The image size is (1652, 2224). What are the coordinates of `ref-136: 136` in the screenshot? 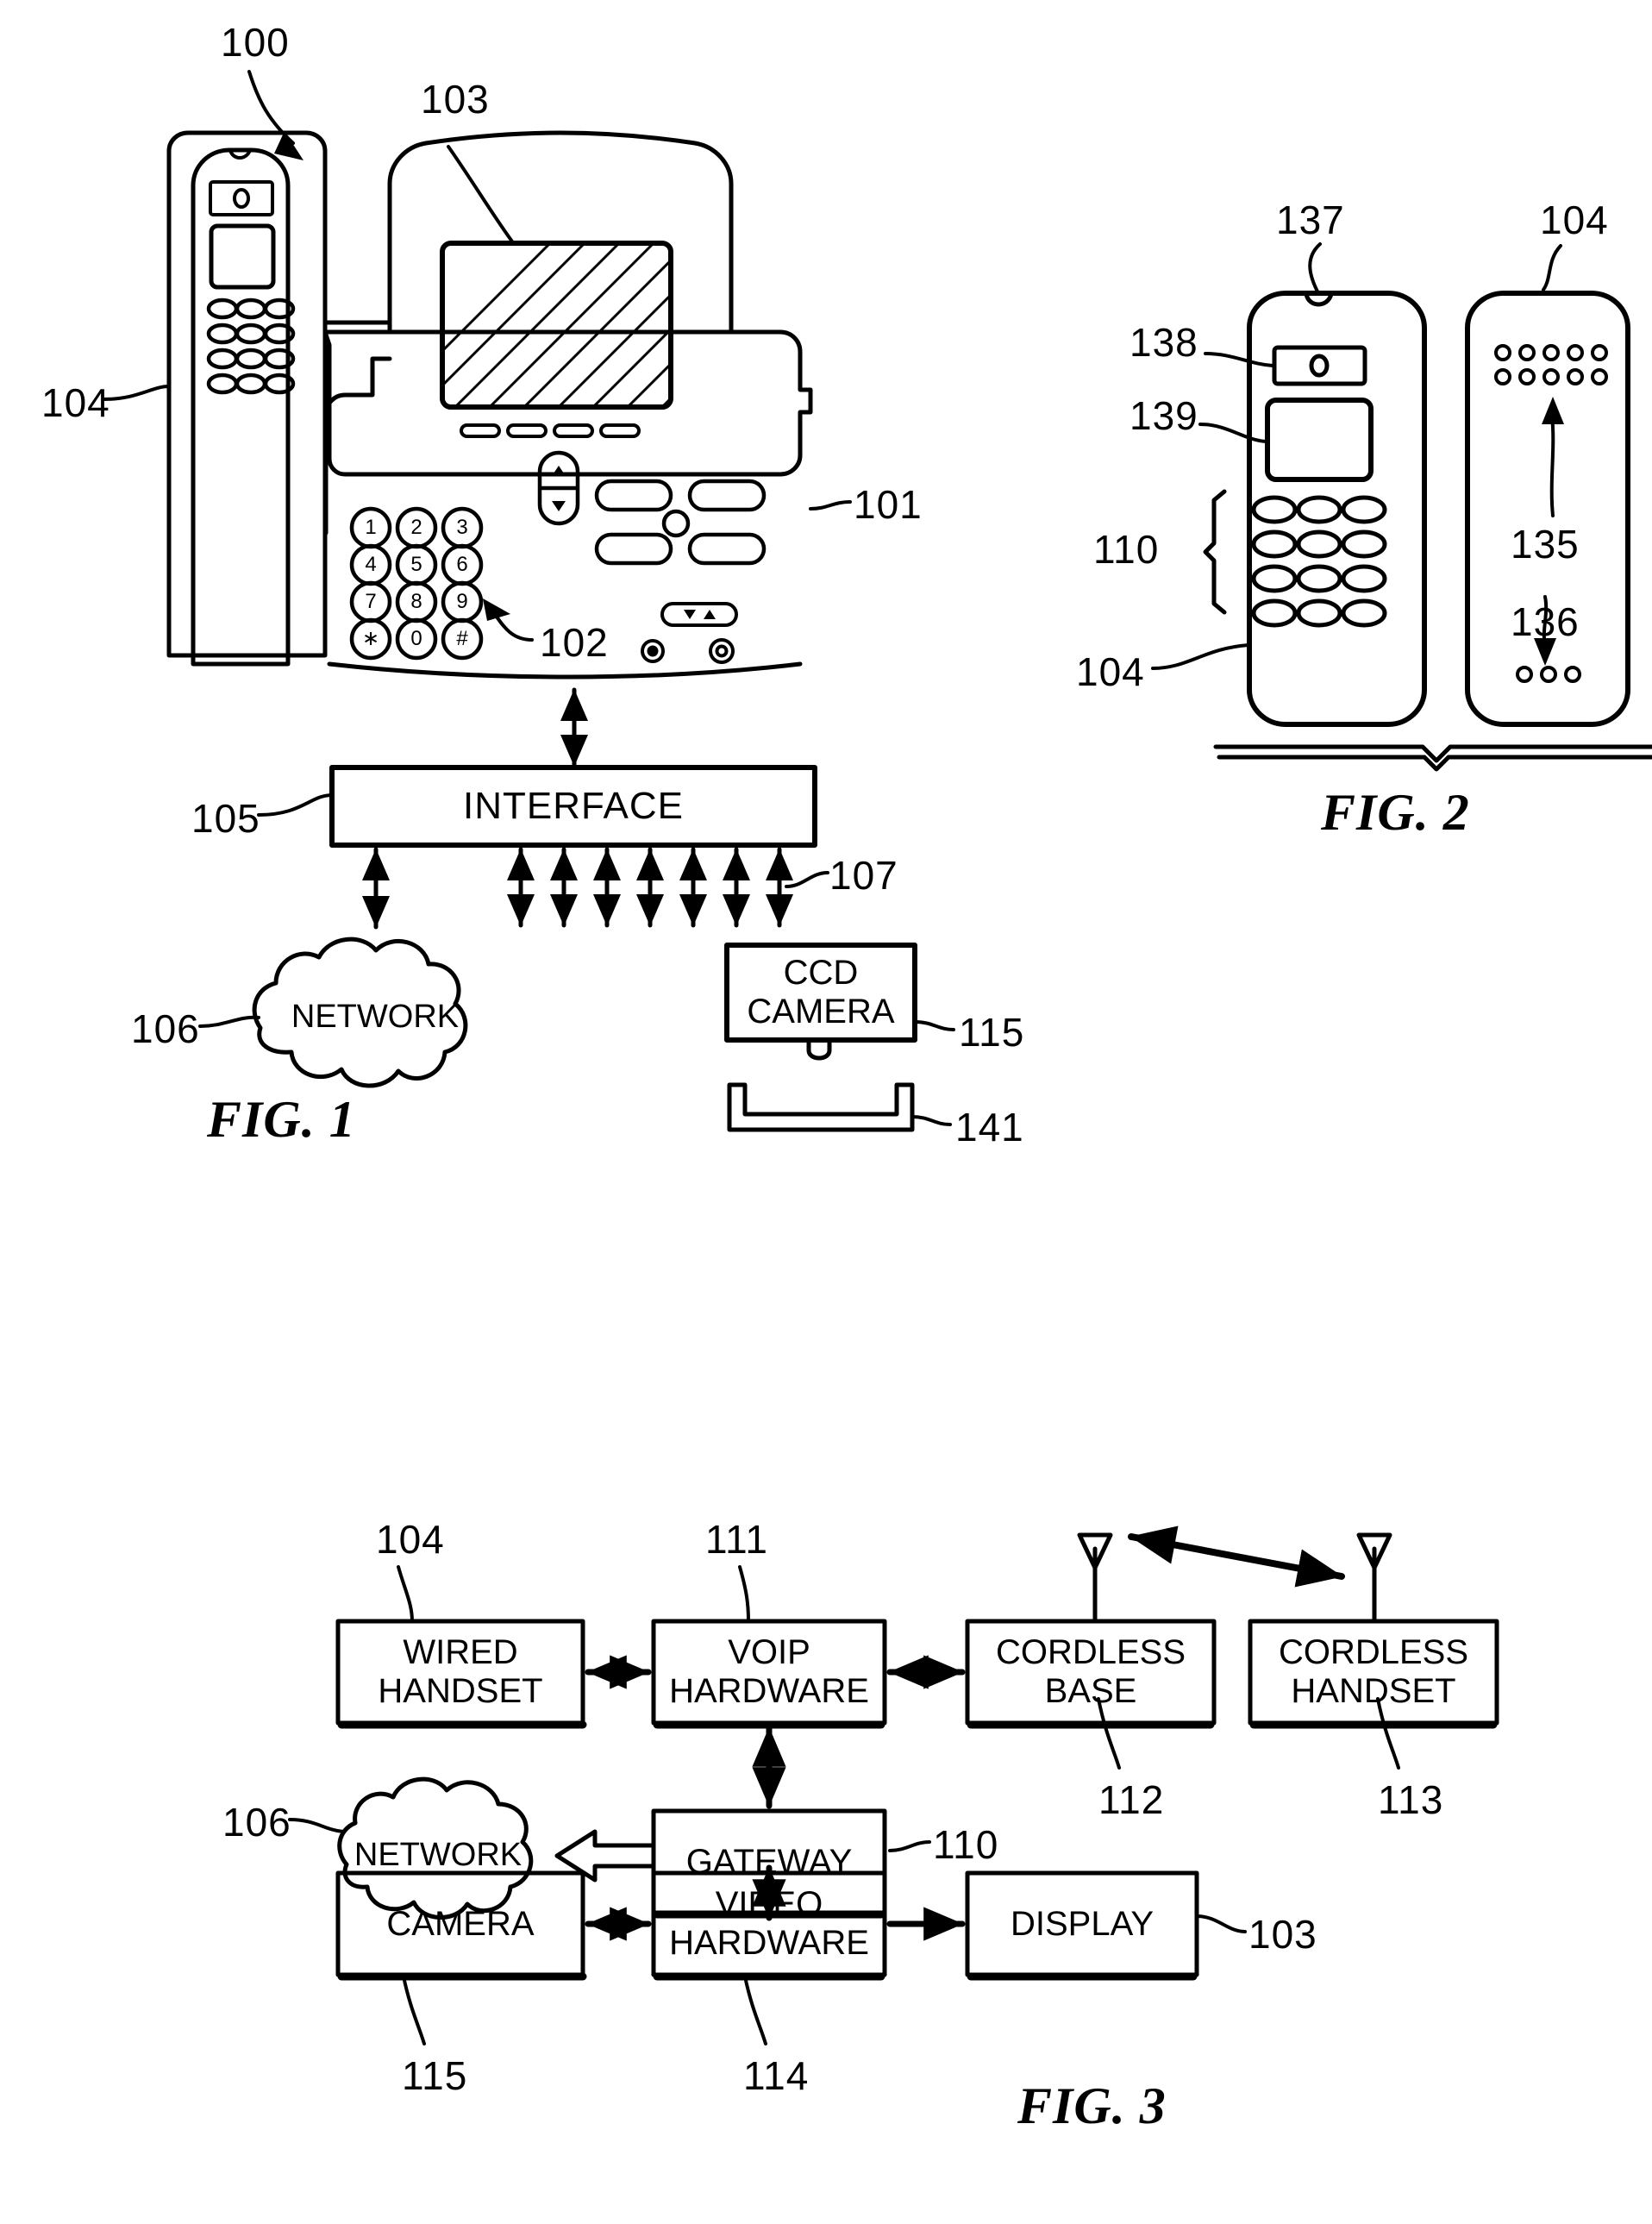 It's located at (1545, 622).